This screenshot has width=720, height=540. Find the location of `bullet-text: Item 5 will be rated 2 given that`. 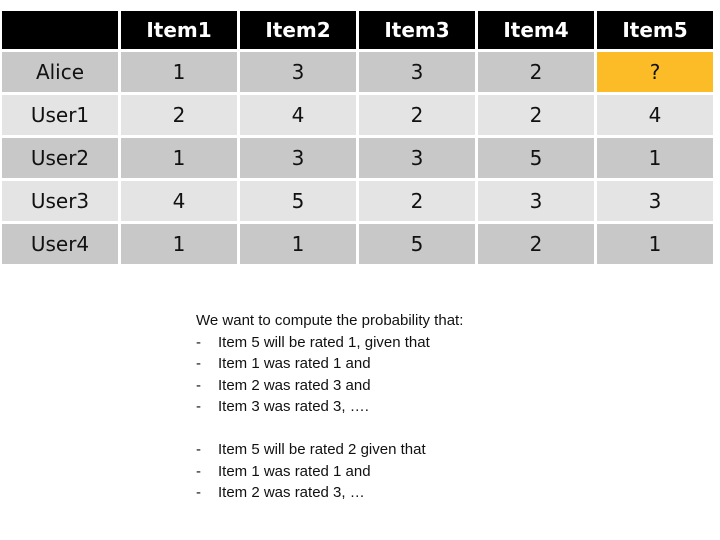

bullet-text: Item 5 will be rated 2 given that is located at coordinates (322, 449).